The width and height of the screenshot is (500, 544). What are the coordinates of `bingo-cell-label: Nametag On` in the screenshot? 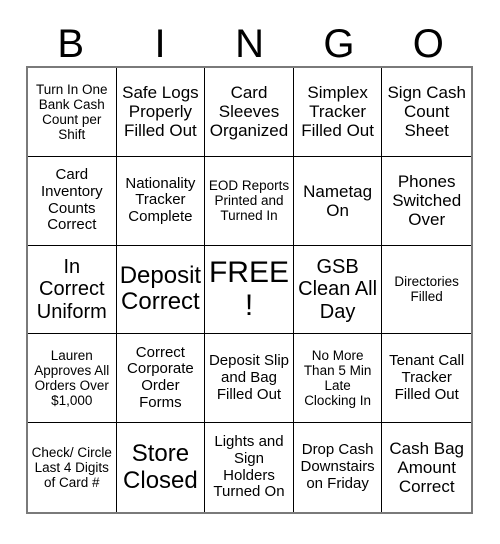 It's located at (338, 200).